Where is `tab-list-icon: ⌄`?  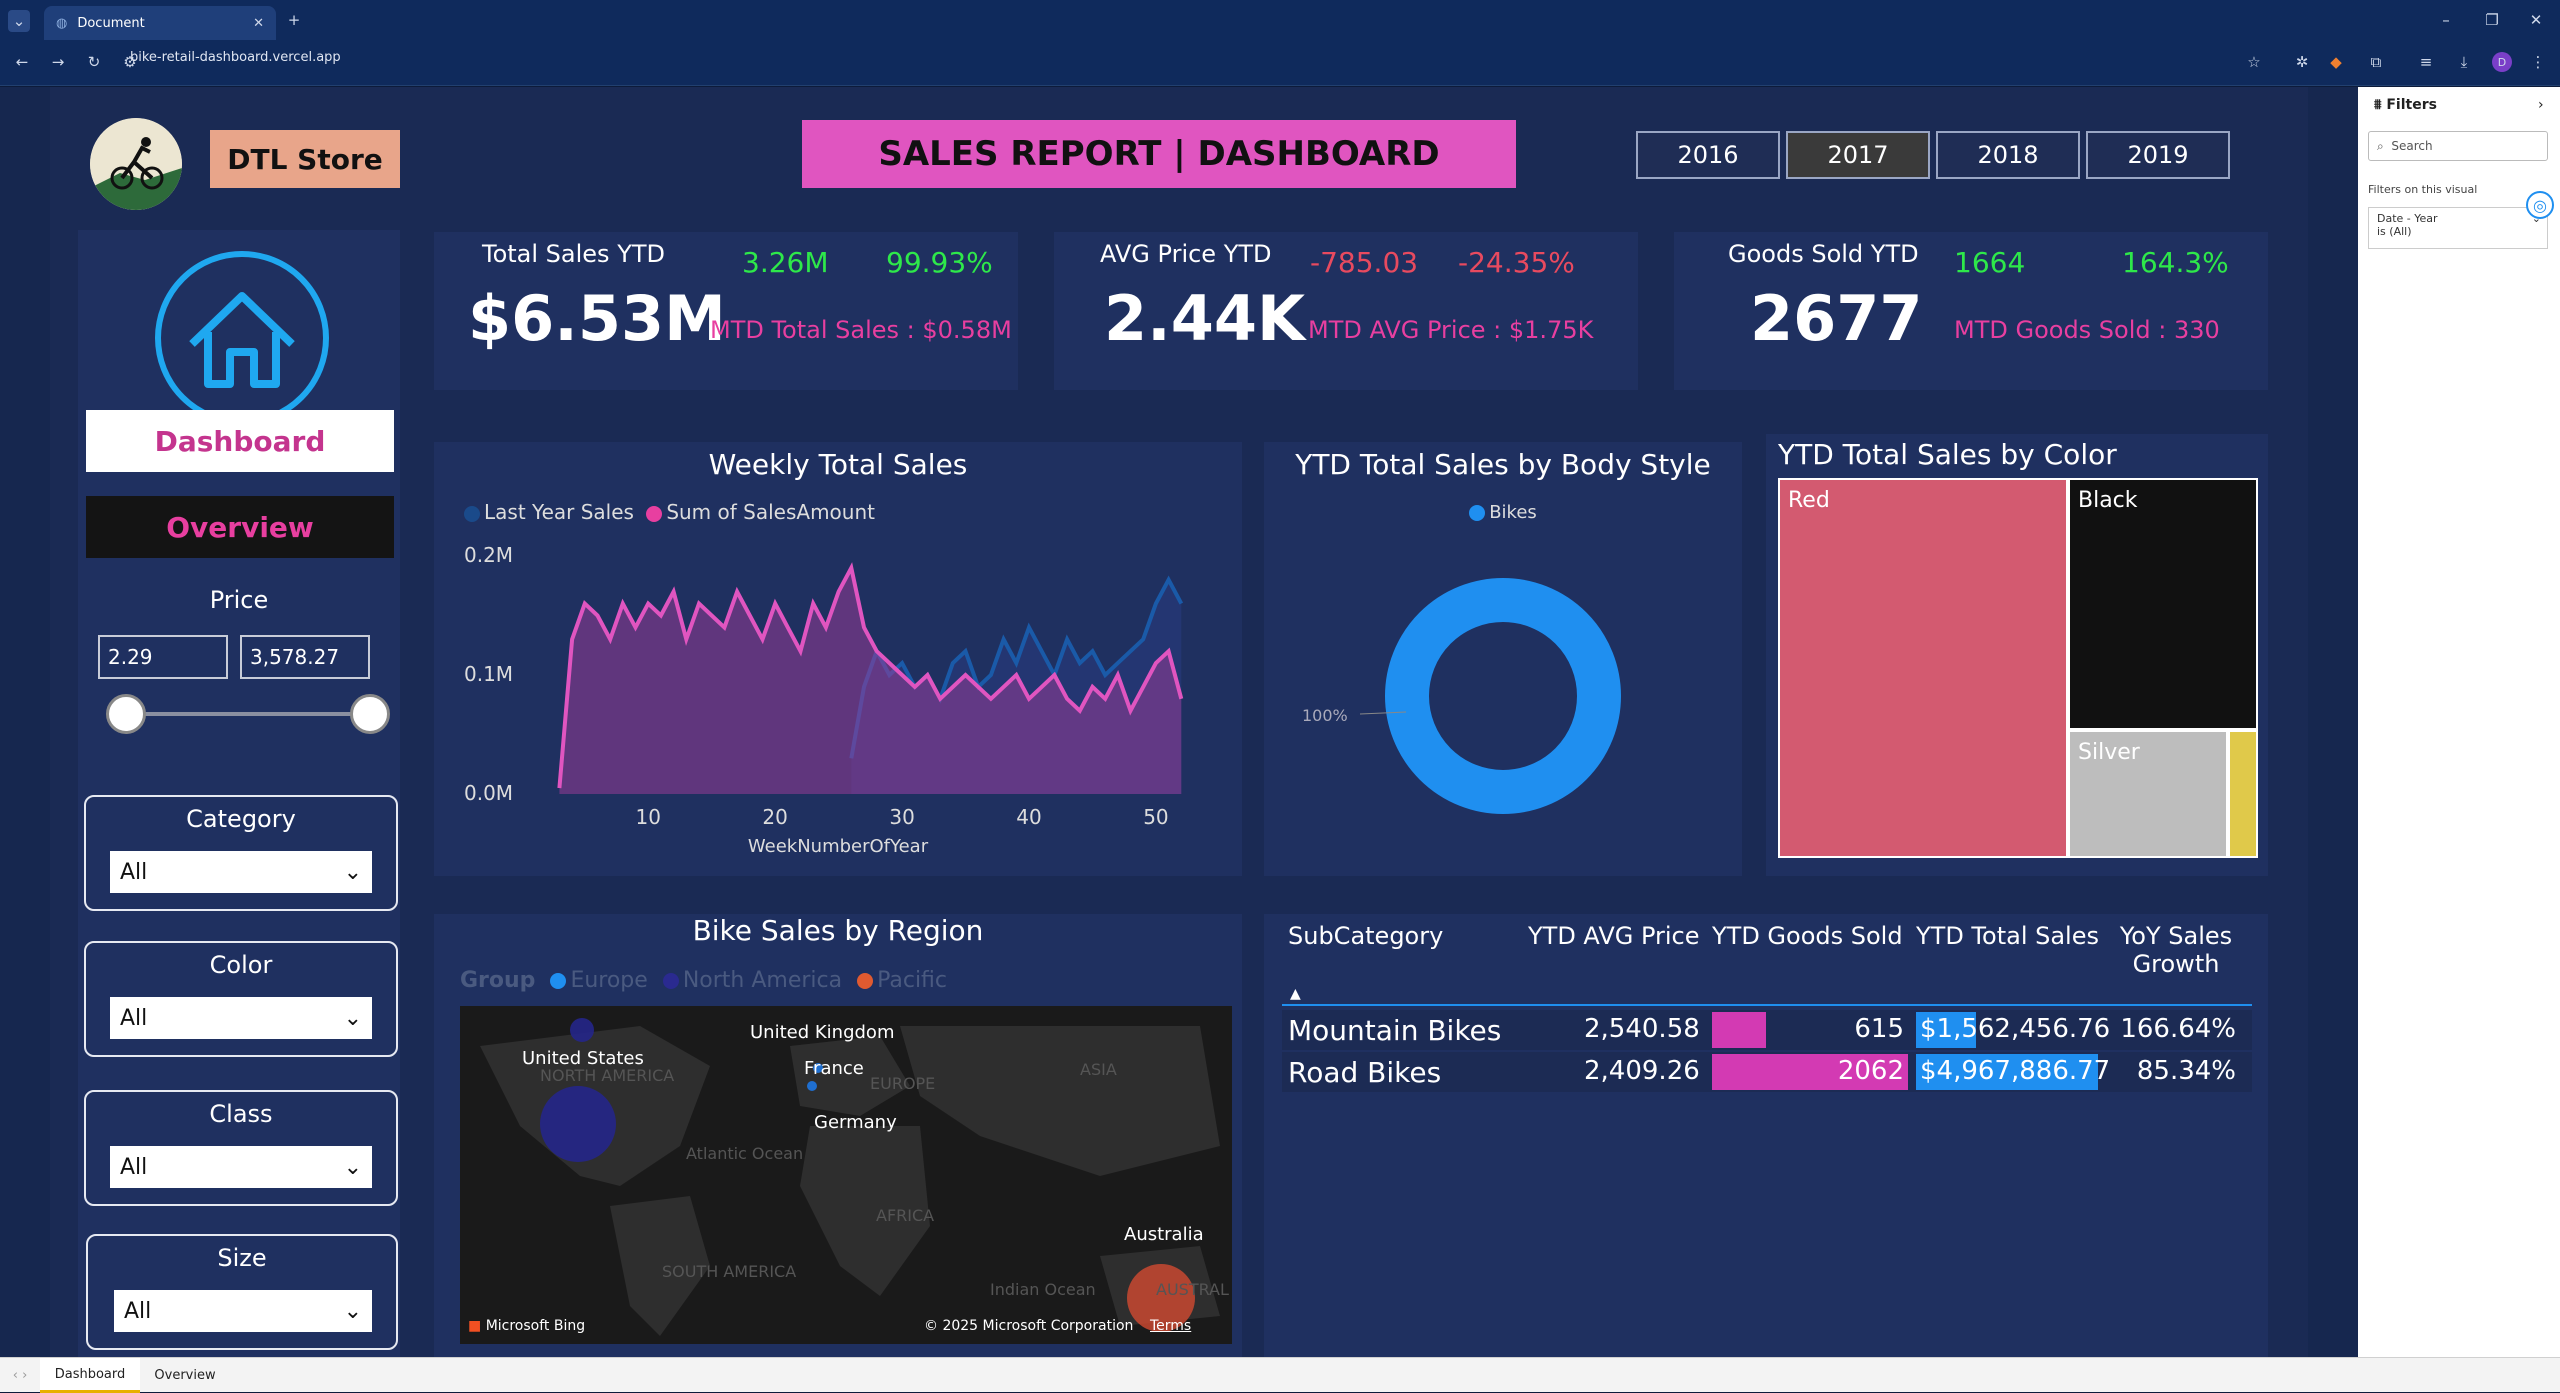
tab-list-icon: ⌄ is located at coordinates (19, 21).